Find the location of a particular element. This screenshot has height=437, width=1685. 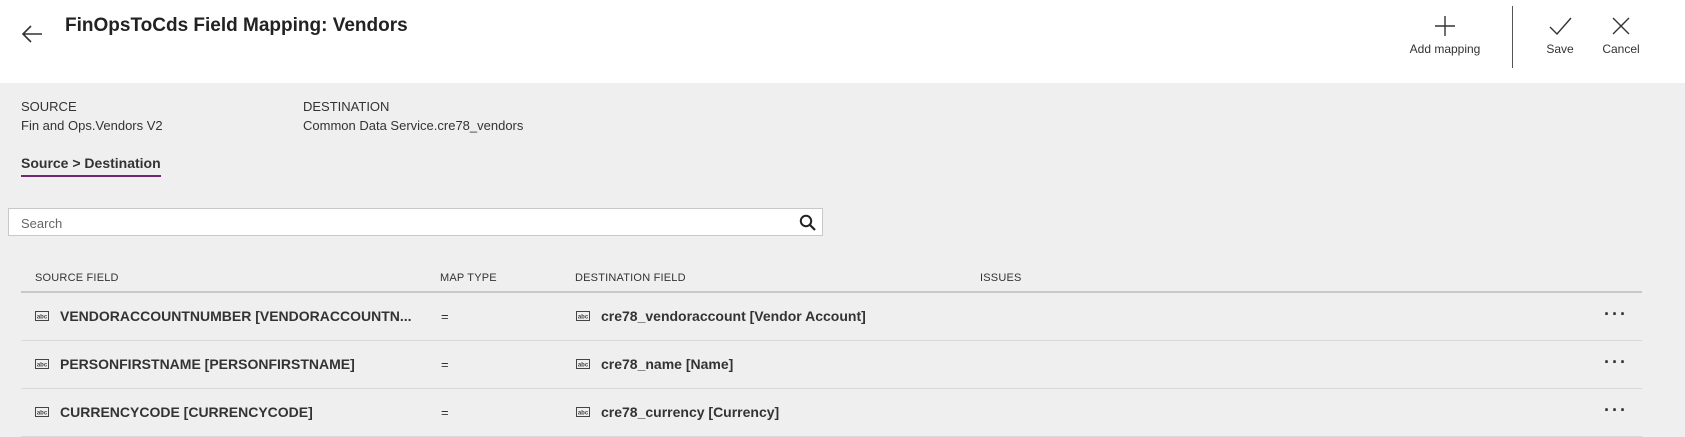

column-header-source-field: SOURCE FIELD is located at coordinates (77, 278).